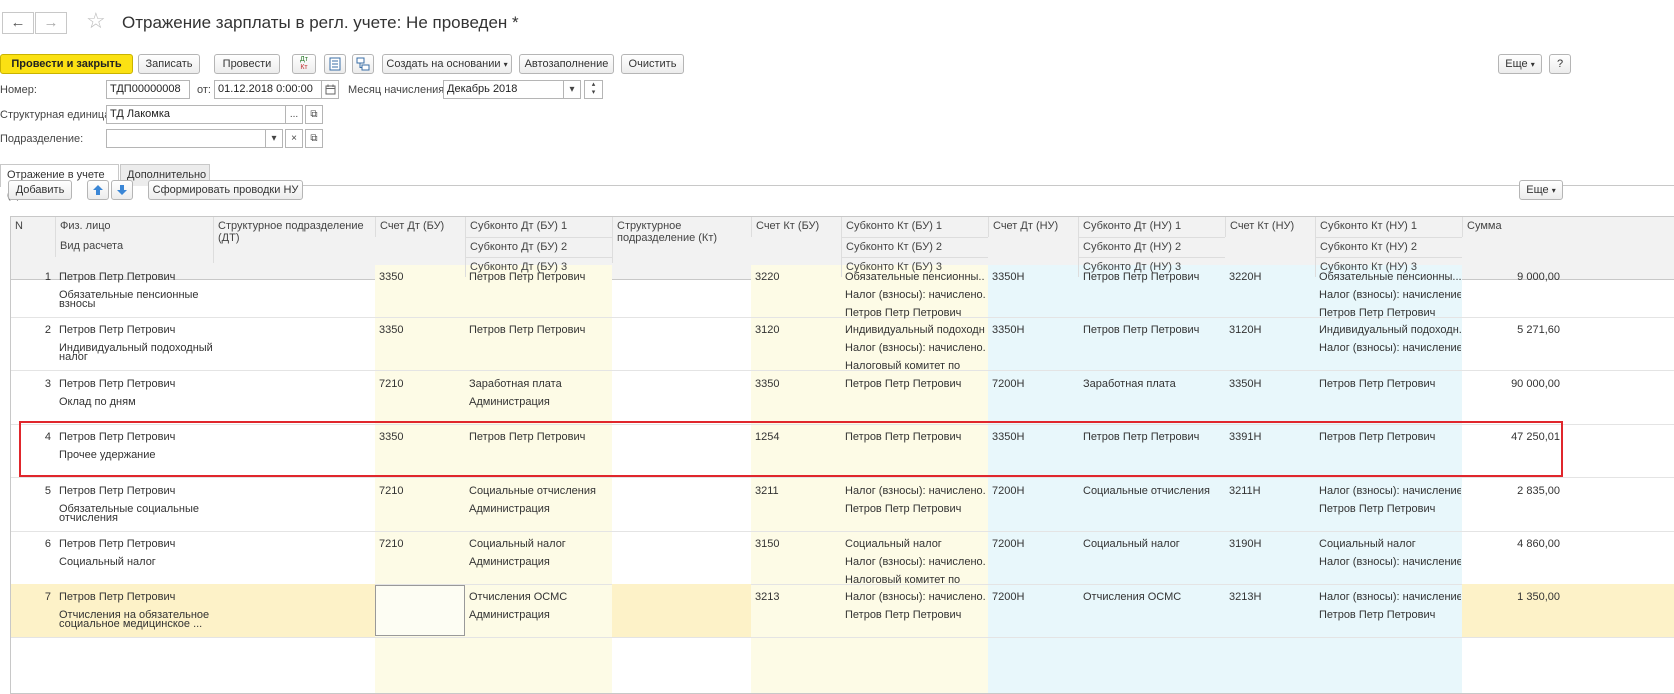 The image size is (1674, 694). What do you see at coordinates (1271, 330) in the screenshot?
I see `cell-acc-kt-nu: 3120Н` at bounding box center [1271, 330].